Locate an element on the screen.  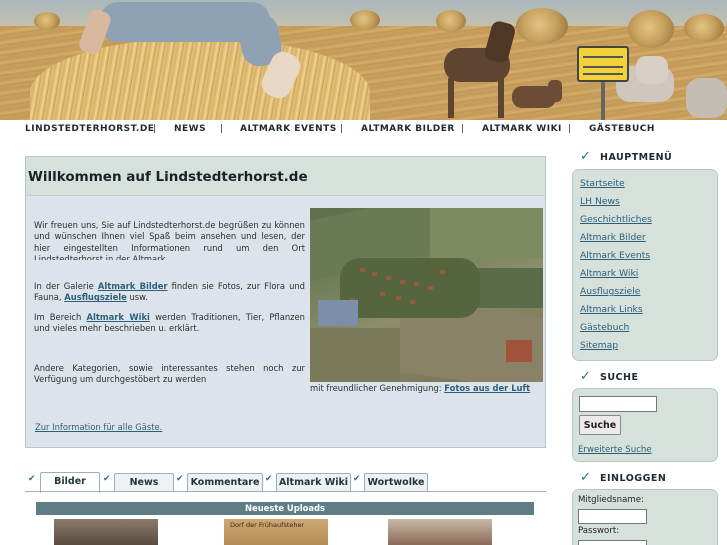
uploads-header: Neueste Uploads is located at coordinates (285, 508).